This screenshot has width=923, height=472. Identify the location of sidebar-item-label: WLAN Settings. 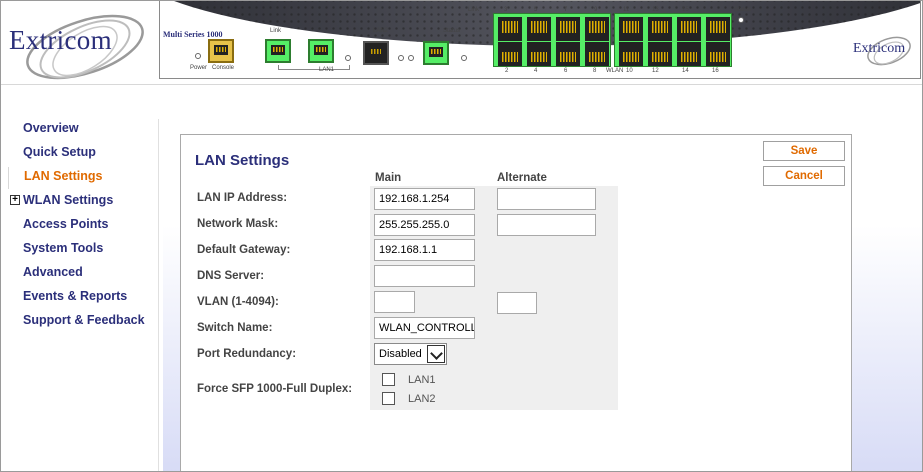
(68, 200).